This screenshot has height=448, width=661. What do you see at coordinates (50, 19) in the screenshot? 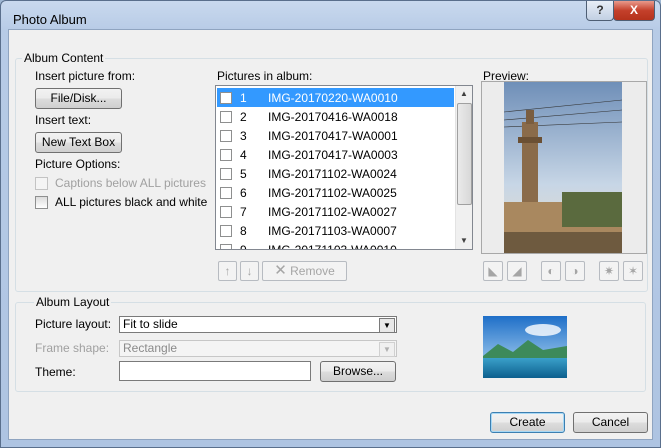
I see `window-title: Photo Album` at bounding box center [50, 19].